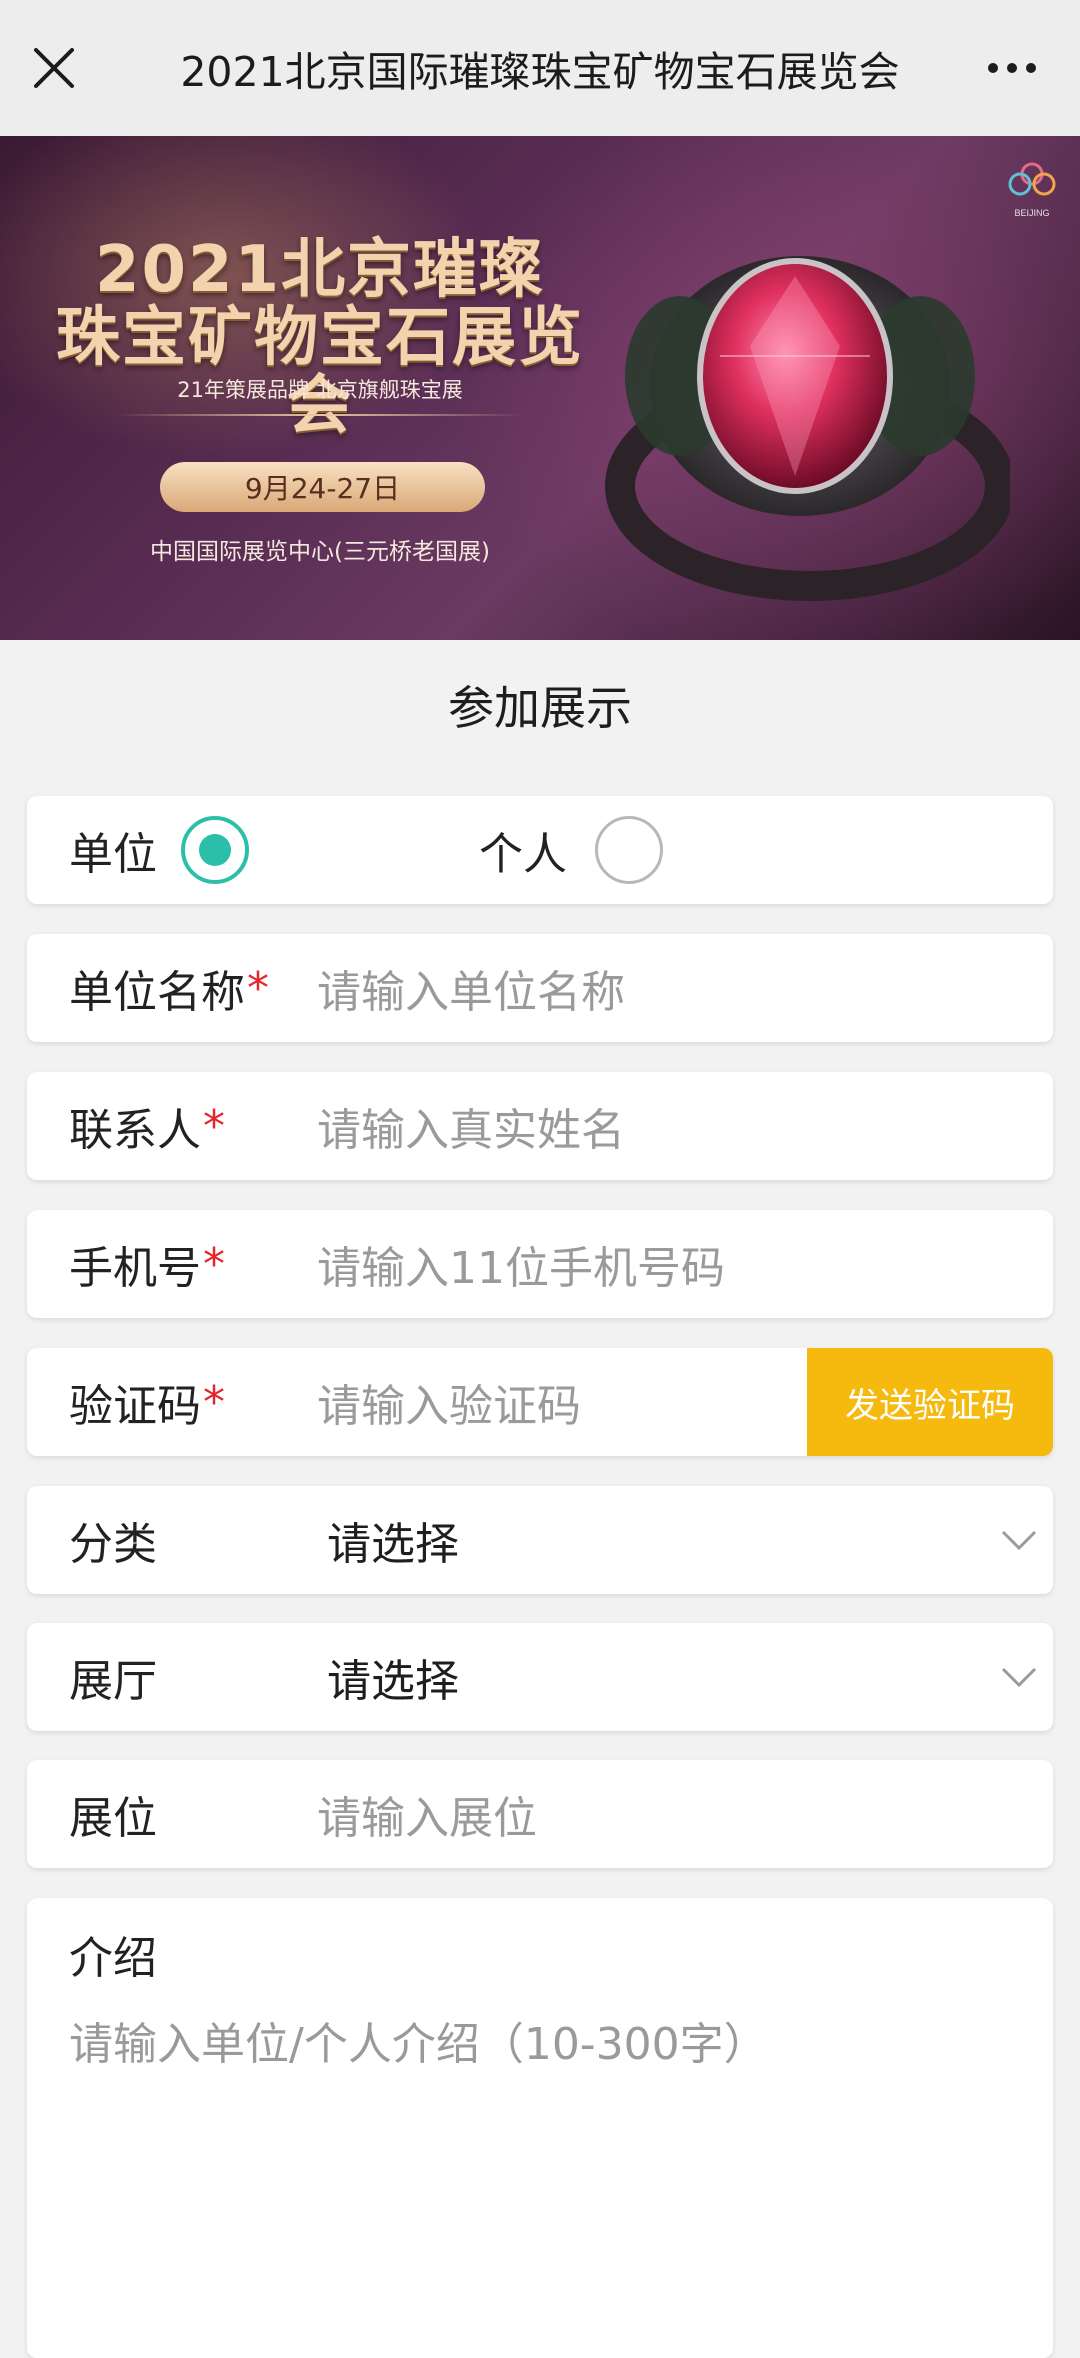 The image size is (1080, 2358). I want to click on more-icon, so click(1012, 68).